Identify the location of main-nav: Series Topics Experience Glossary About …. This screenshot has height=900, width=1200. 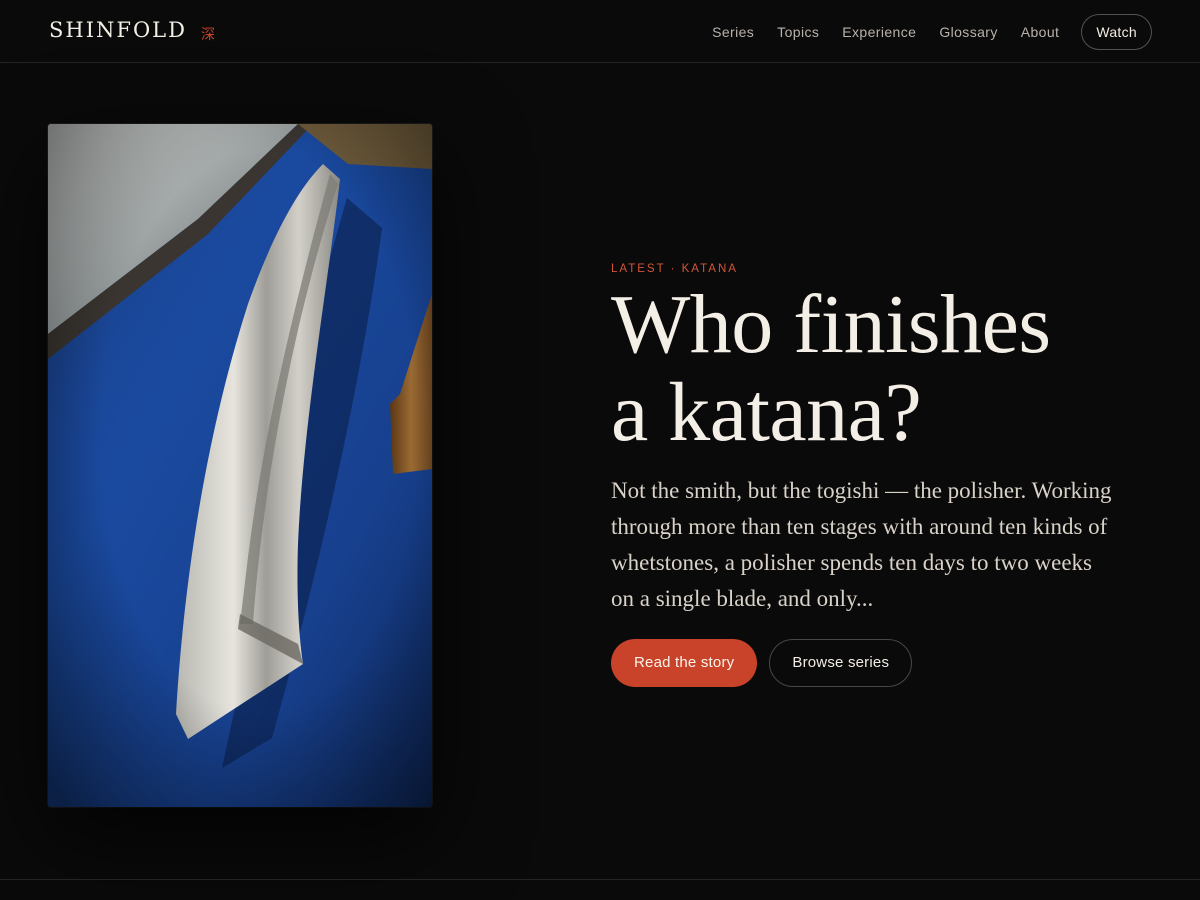
(932, 32).